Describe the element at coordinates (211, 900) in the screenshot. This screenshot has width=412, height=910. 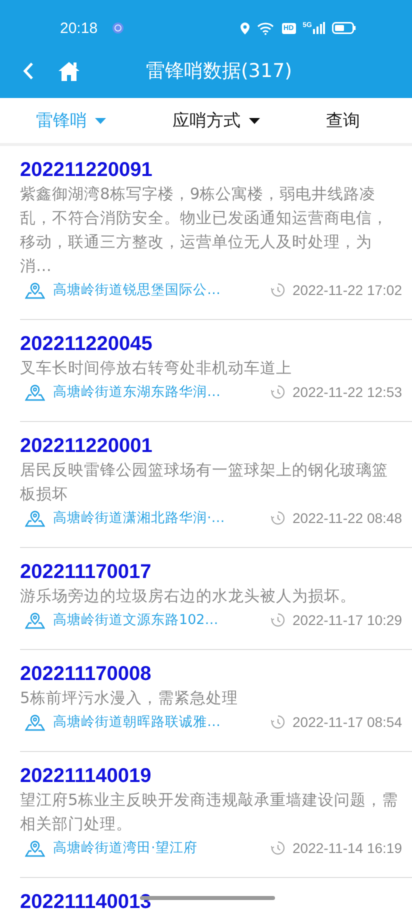
I see `report-number: 202211140013` at that location.